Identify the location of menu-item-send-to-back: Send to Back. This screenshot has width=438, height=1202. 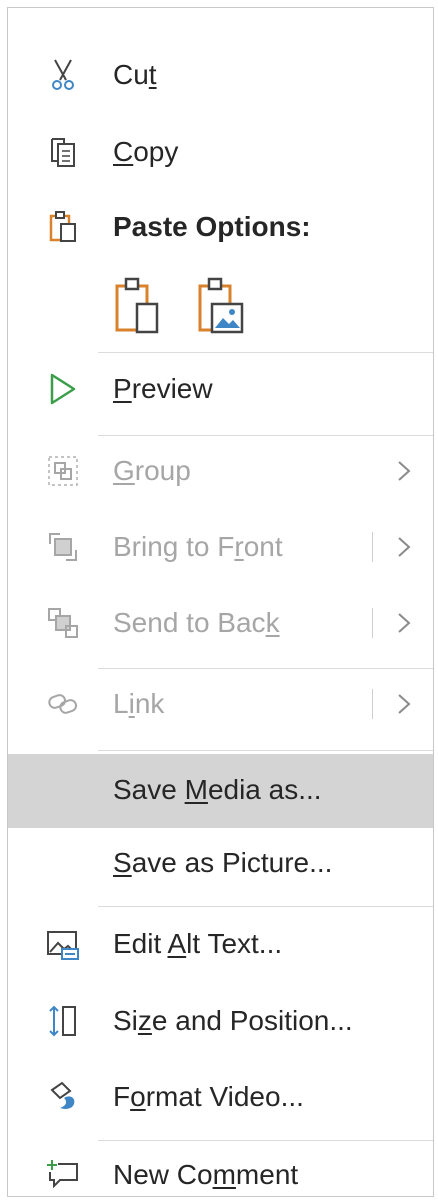
(220, 629).